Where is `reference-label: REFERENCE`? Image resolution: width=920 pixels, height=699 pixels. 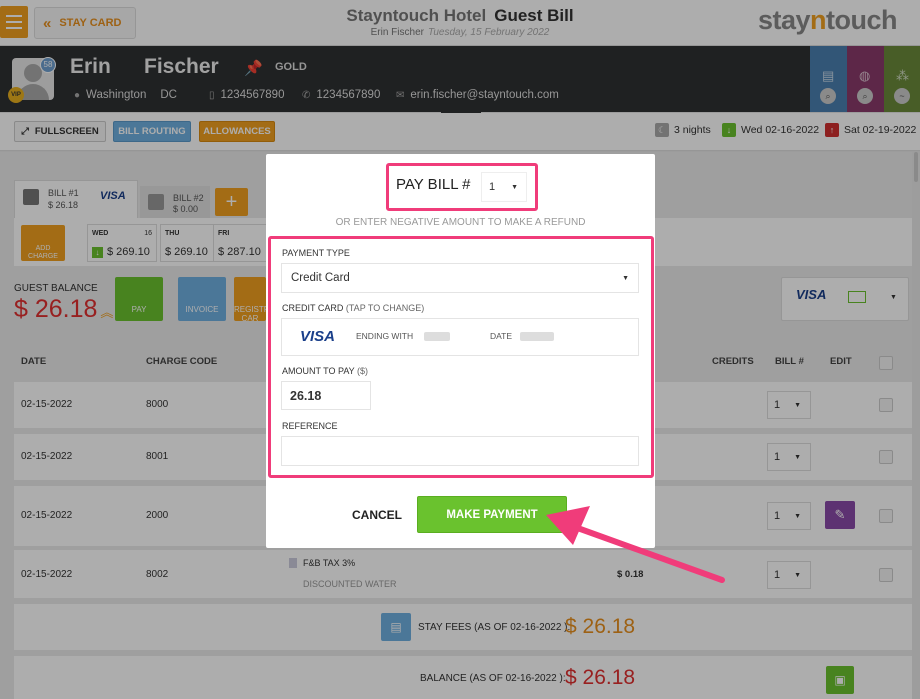 reference-label: REFERENCE is located at coordinates (310, 426).